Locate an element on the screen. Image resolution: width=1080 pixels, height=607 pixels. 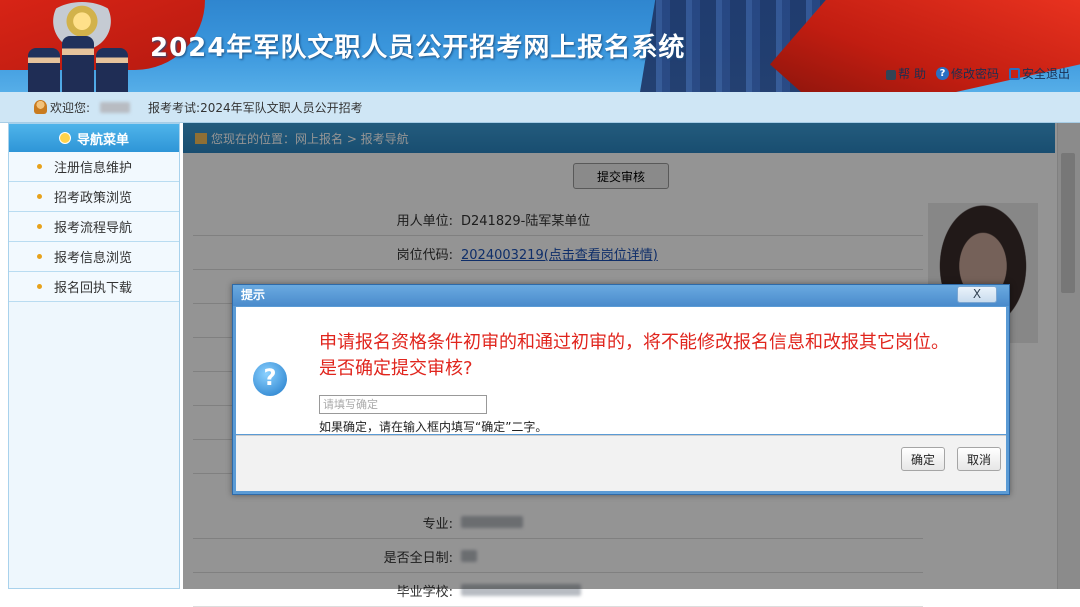
username-redacted is located at coordinates (115, 107).